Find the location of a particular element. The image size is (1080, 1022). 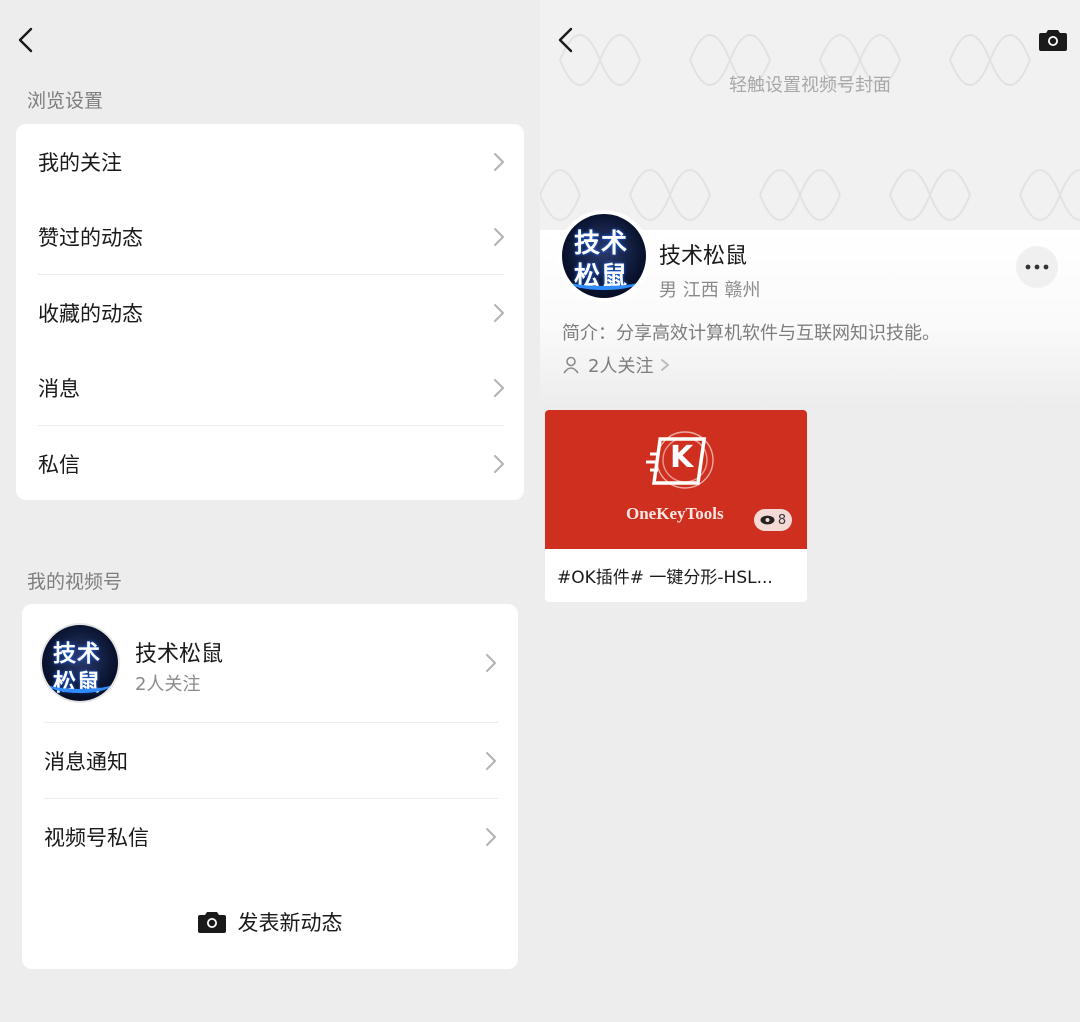

menu-item-channel-messages: 视频号私信 is located at coordinates (270, 836).